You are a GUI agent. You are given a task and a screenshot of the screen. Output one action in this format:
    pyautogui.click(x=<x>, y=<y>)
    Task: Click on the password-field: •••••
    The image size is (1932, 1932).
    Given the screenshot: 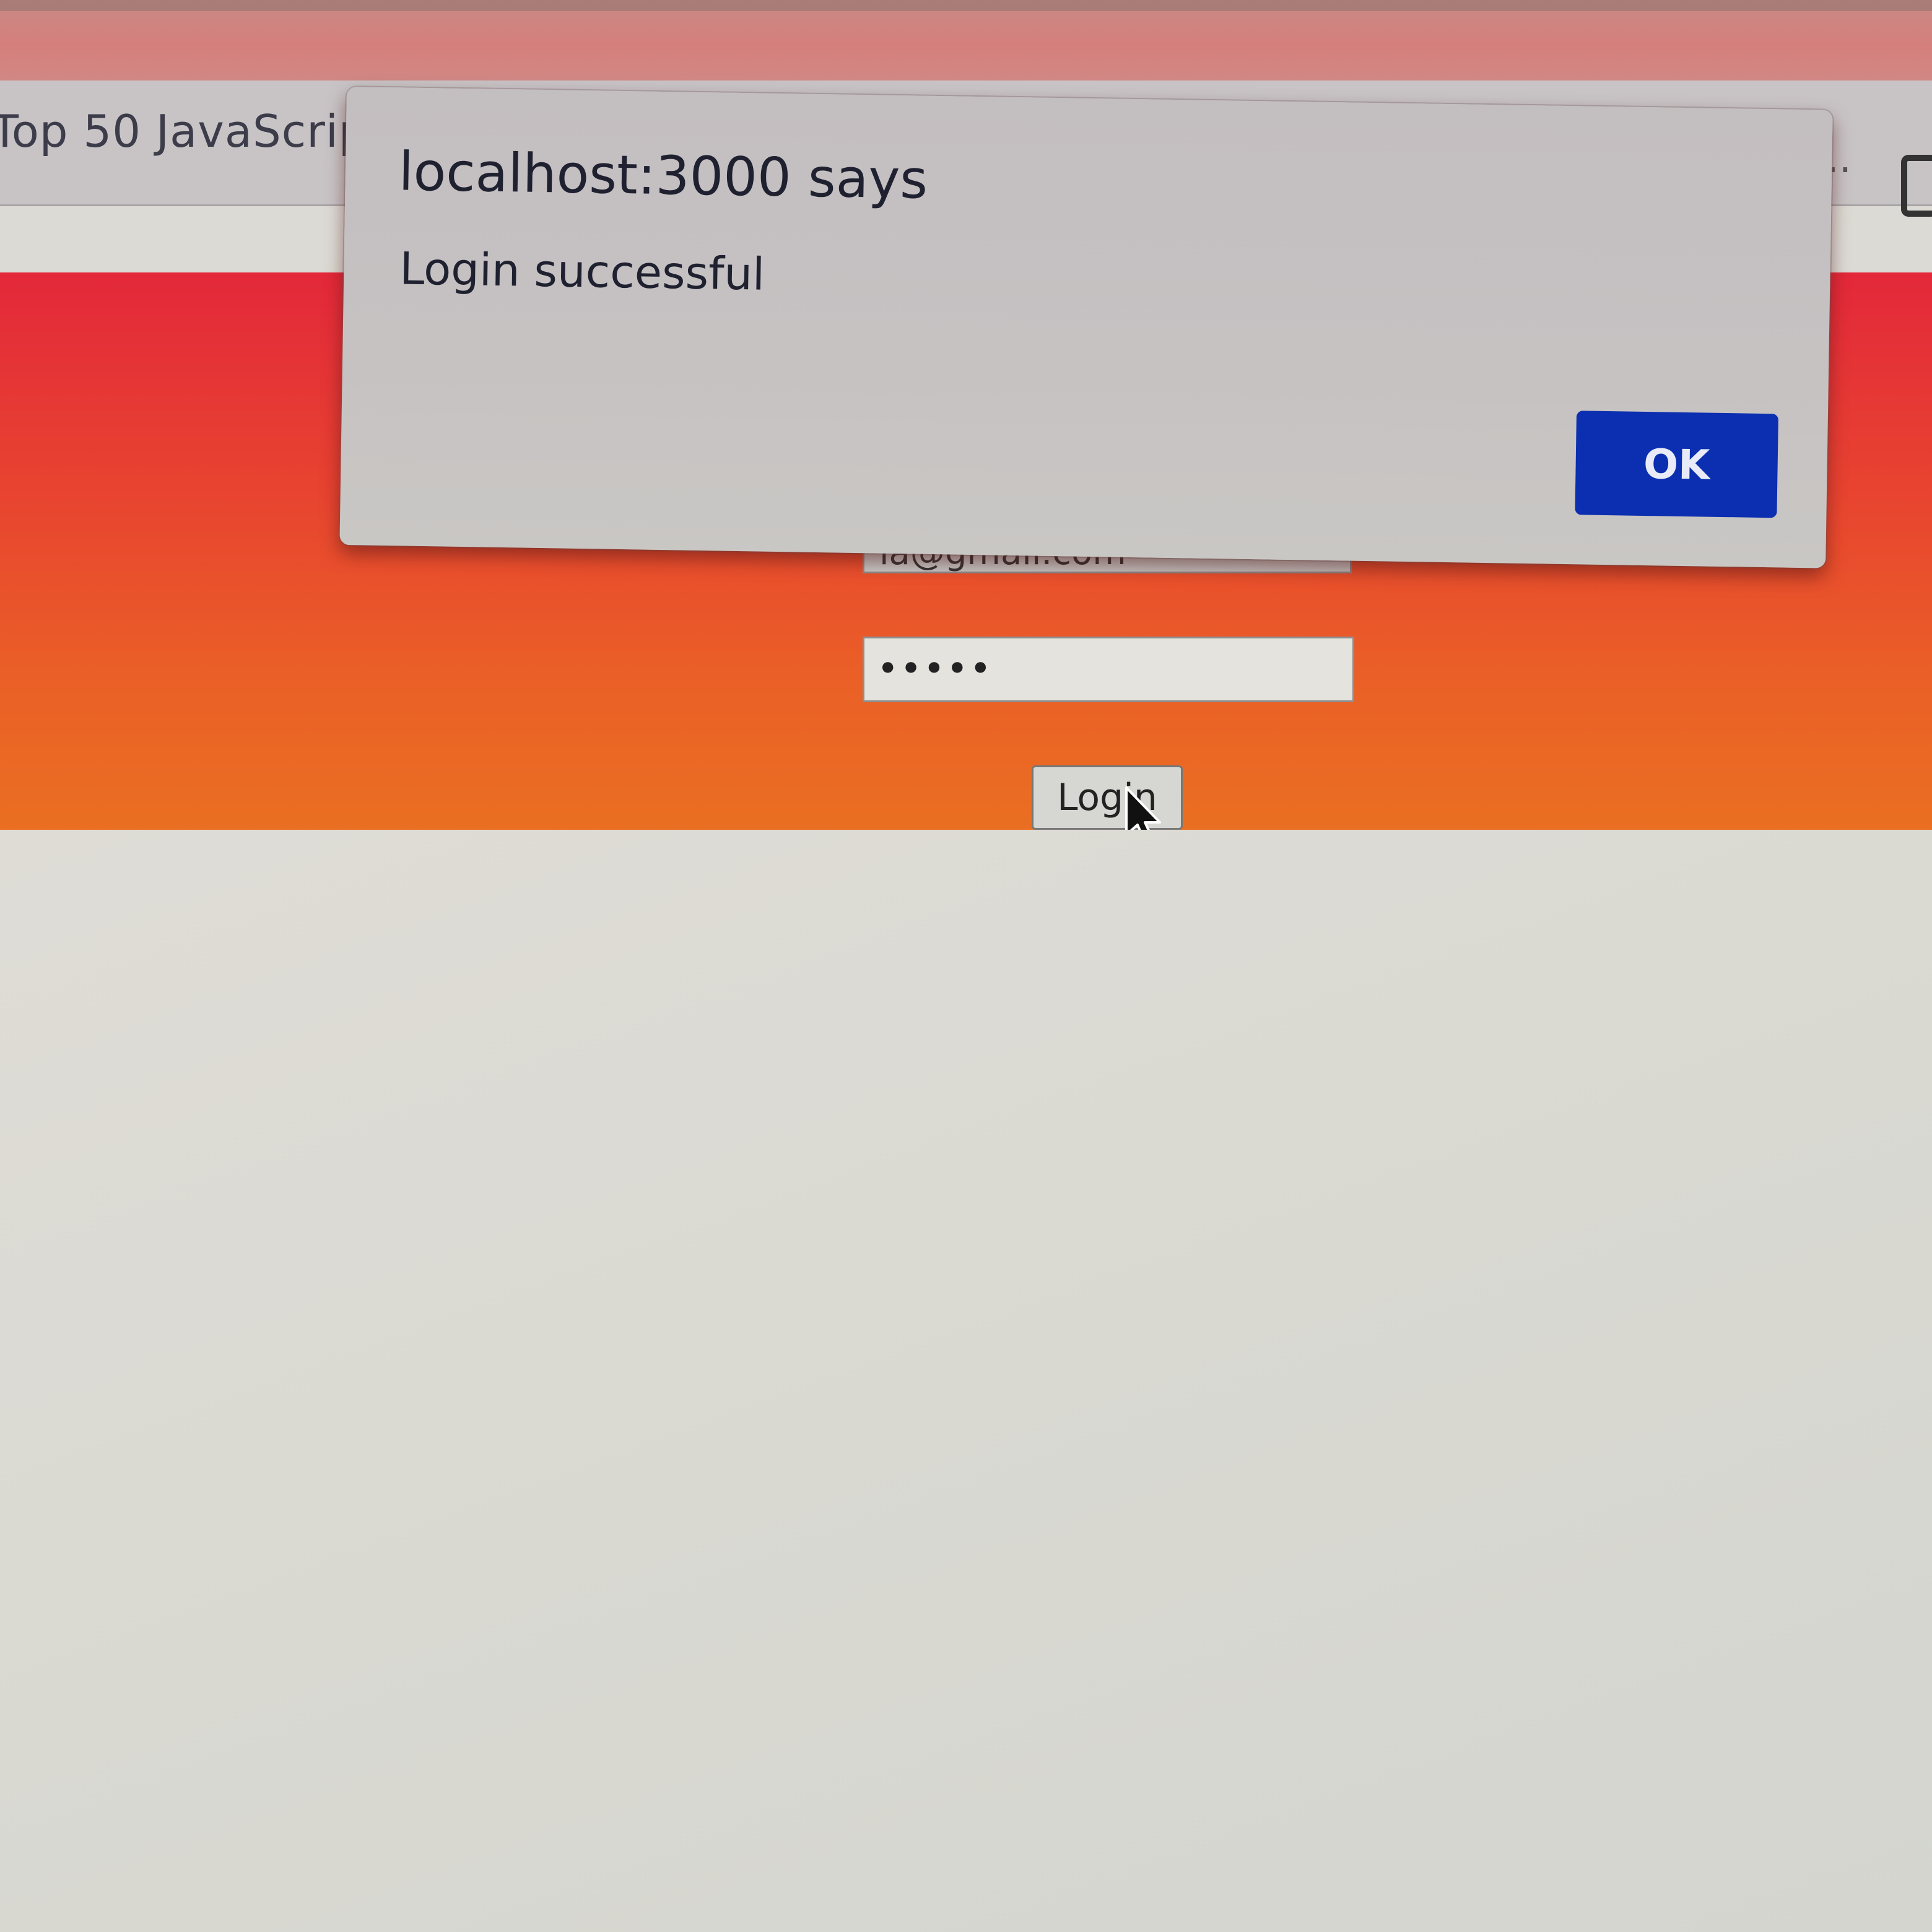 What is the action you would take?
    pyautogui.click(x=1108, y=669)
    